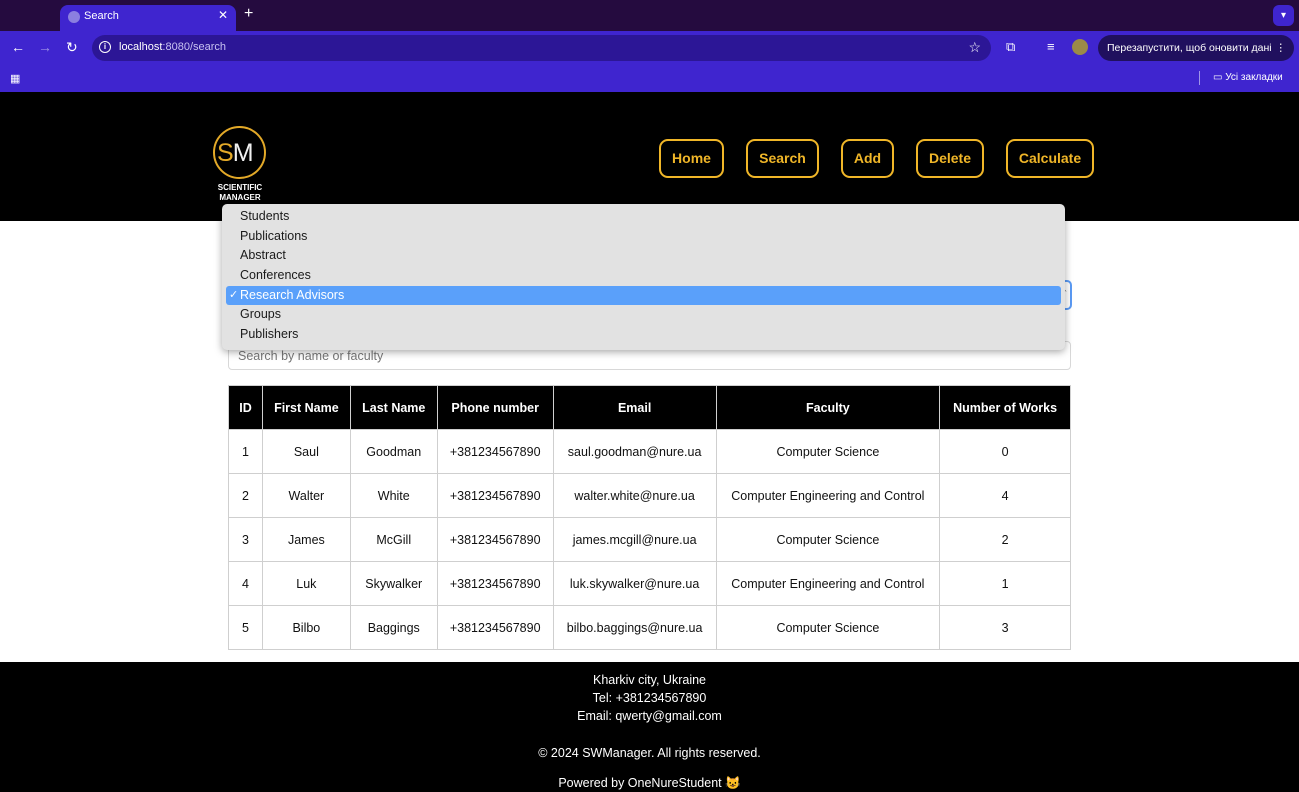 The width and height of the screenshot is (1299, 792). What do you see at coordinates (393, 539) in the screenshot?
I see `cell-last-name: McGill` at bounding box center [393, 539].